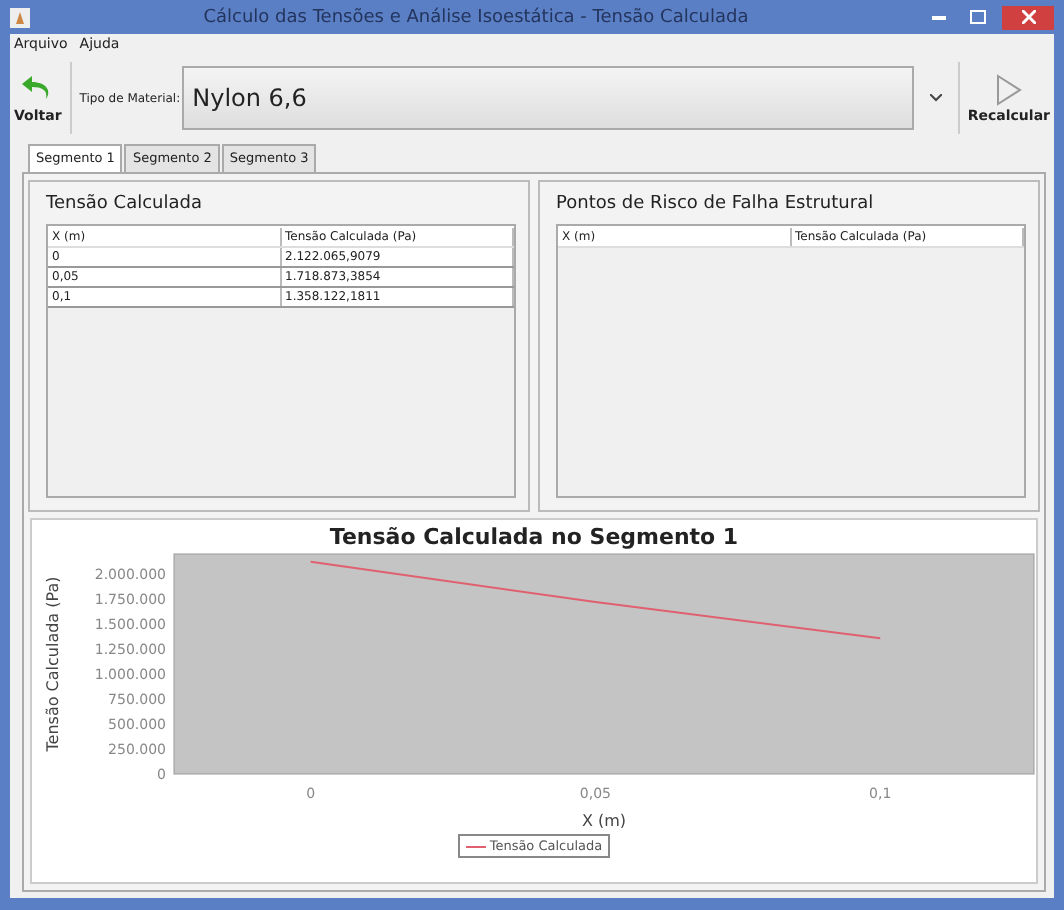 Image resolution: width=1064 pixels, height=910 pixels. Describe the element at coordinates (476, 17) in the screenshot. I see `window-title: Cálculo das Tensões e Análise Isoestática - Tensão Calculada` at that location.